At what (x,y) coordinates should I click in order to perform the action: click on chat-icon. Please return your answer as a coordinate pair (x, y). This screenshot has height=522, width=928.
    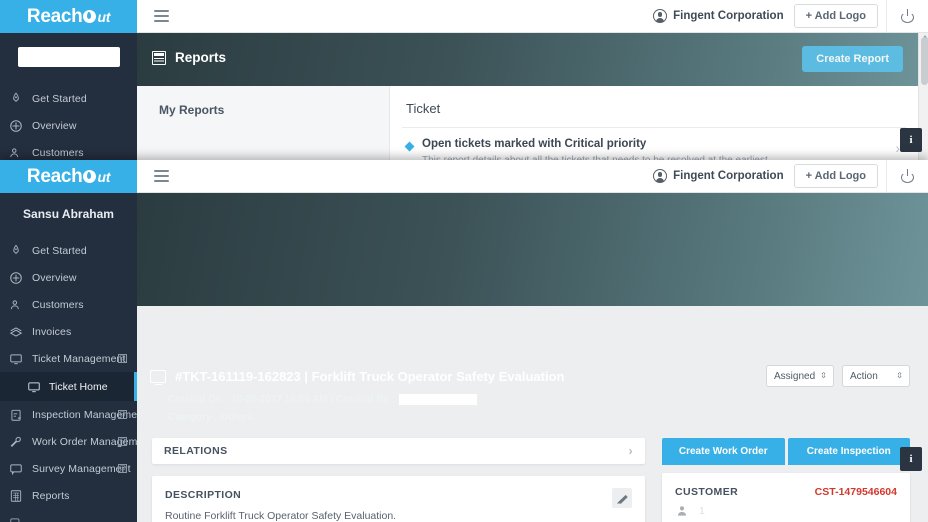
    Looking at the image, I should click on (16, 469).